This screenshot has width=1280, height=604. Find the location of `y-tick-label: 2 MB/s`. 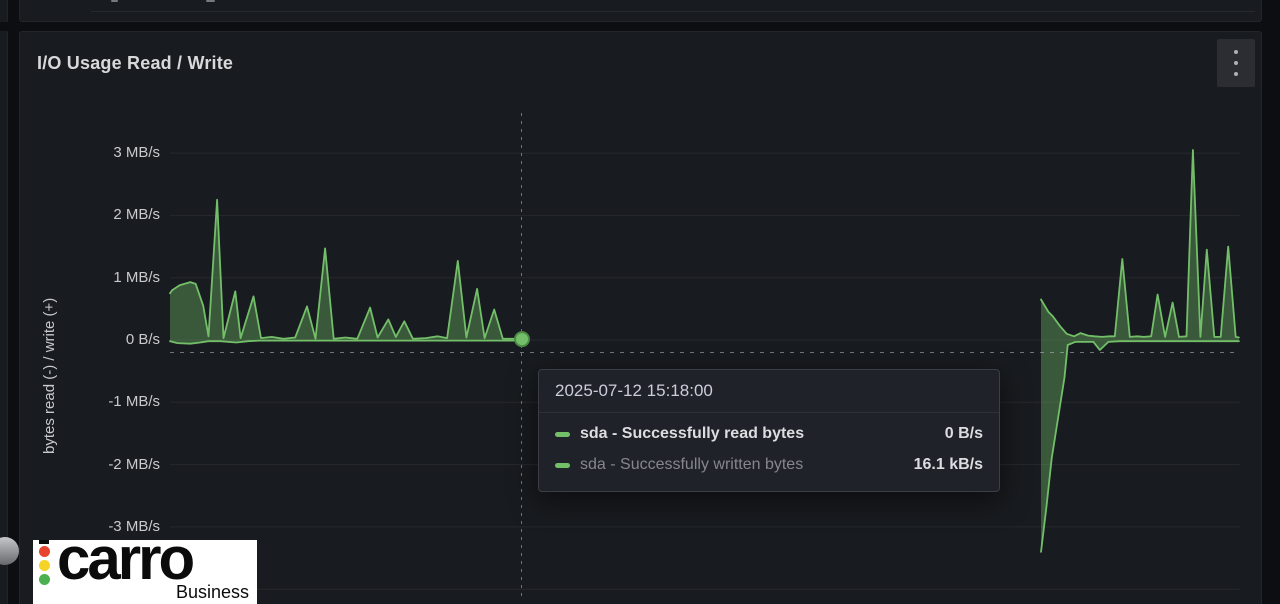

y-tick-label: 2 MB/s is located at coordinates (136, 215).